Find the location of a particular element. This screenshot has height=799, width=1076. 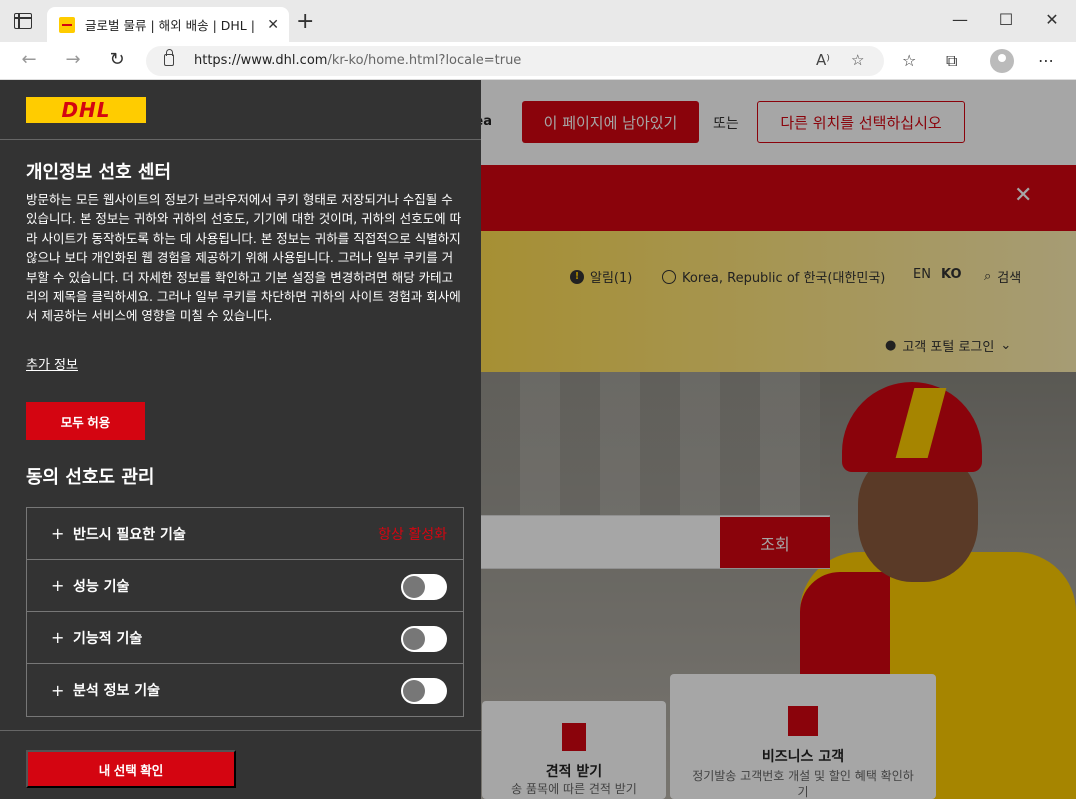

or-text: 또는 is located at coordinates (726, 124).